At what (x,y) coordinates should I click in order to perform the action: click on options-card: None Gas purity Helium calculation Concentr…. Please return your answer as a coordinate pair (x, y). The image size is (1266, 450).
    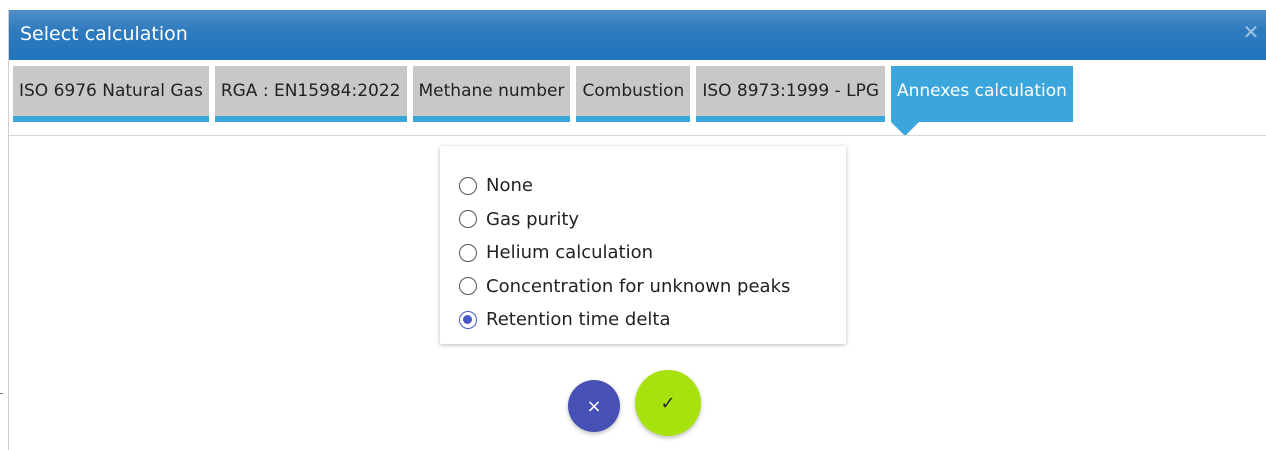
    Looking at the image, I should click on (643, 245).